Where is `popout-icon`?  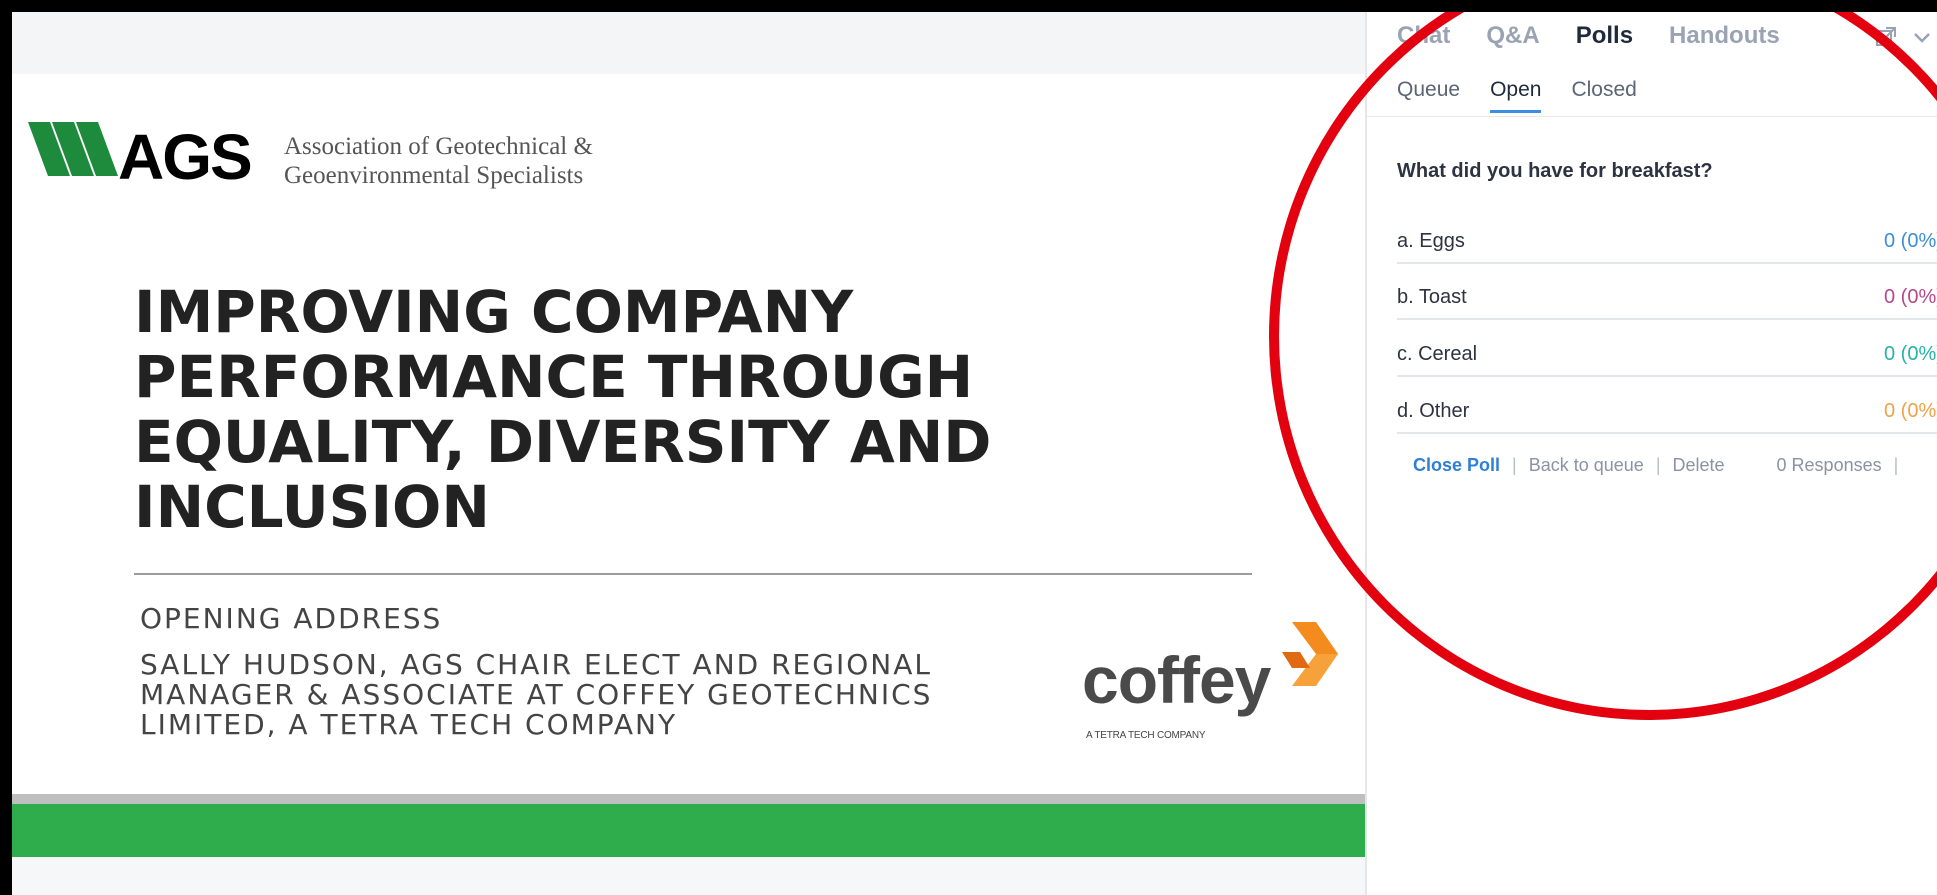 popout-icon is located at coordinates (1886, 37).